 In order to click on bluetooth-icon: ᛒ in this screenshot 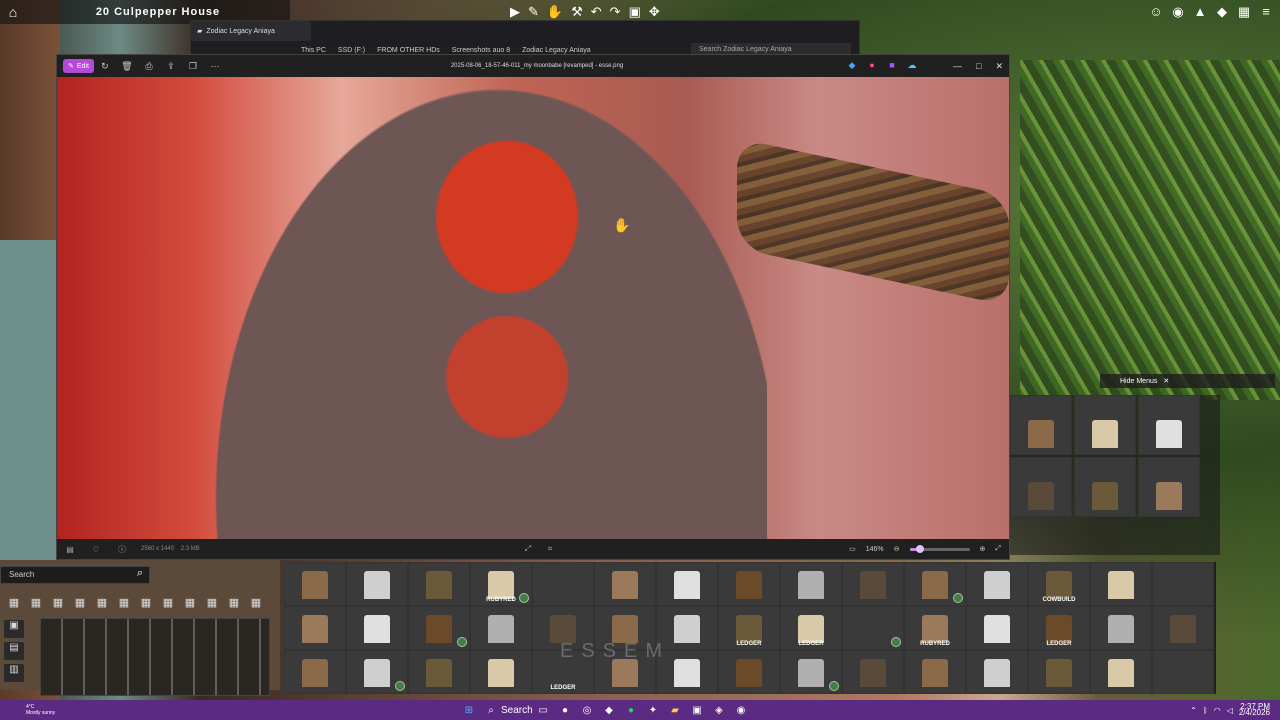, I will do `click(1205, 710)`.